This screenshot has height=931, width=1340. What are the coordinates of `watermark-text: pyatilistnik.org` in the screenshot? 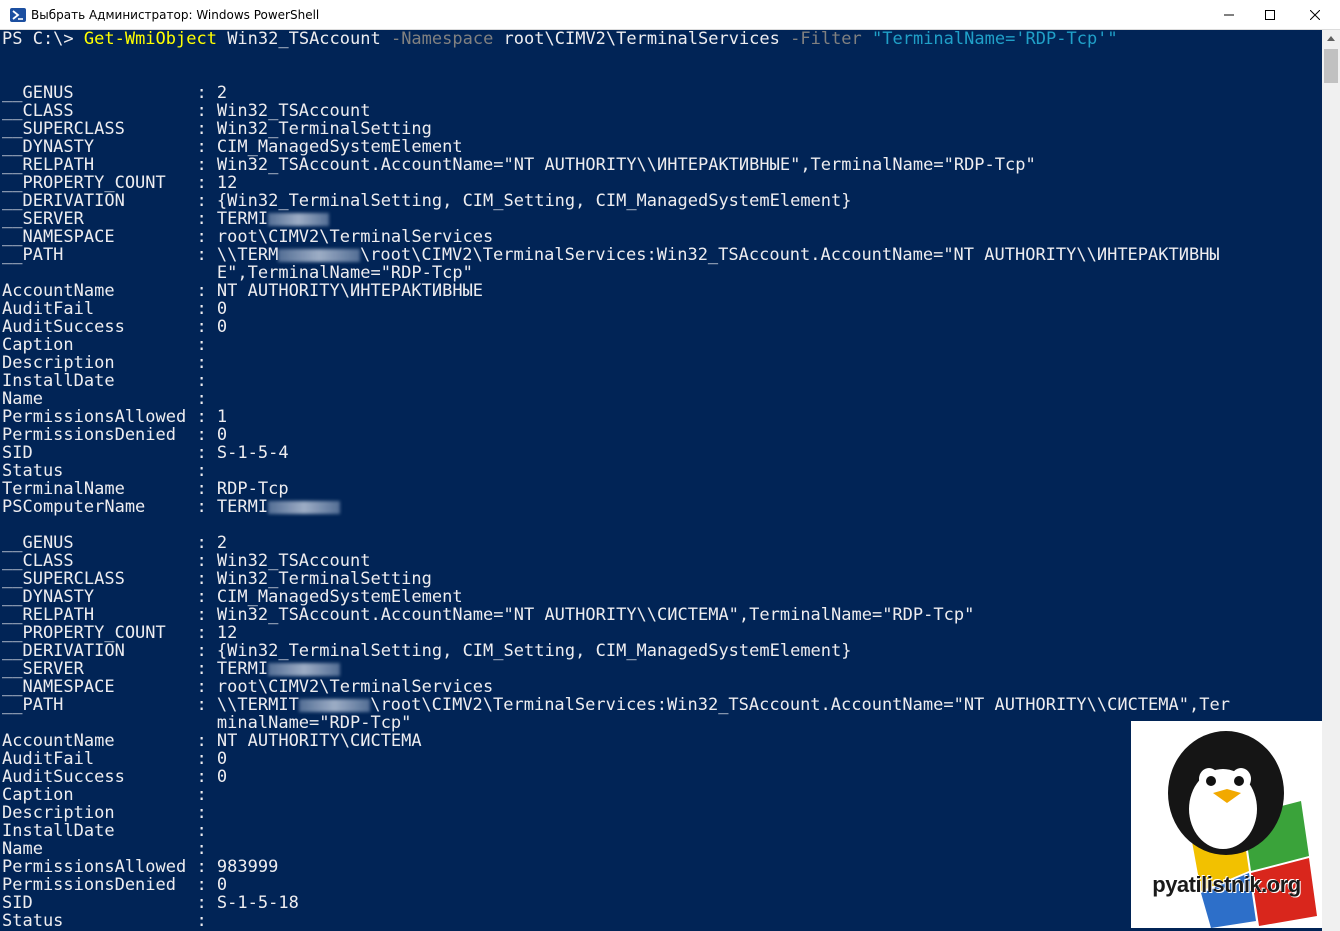 It's located at (1226, 884).